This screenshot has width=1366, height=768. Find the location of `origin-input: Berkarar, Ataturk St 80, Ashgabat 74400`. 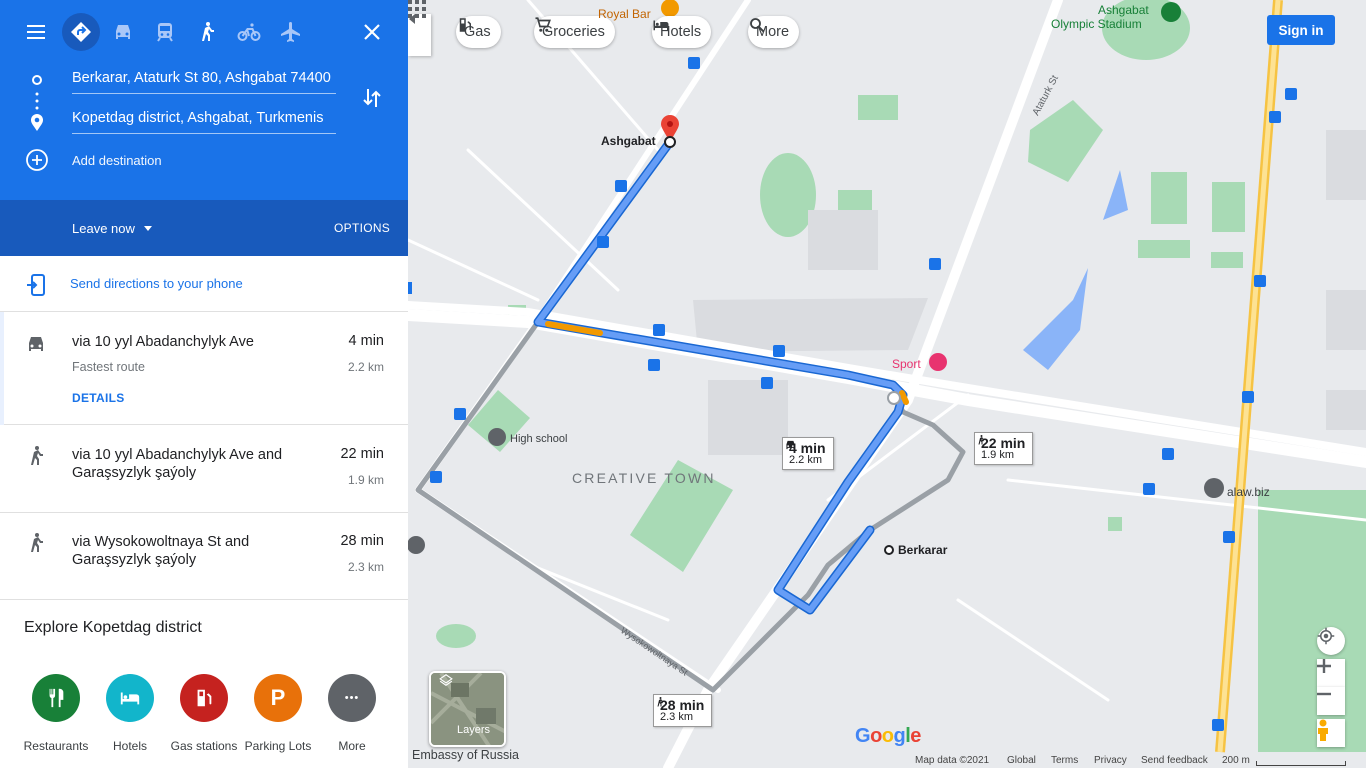

origin-input: Berkarar, Ataturk St 80, Ashgabat 74400 is located at coordinates (204, 81).